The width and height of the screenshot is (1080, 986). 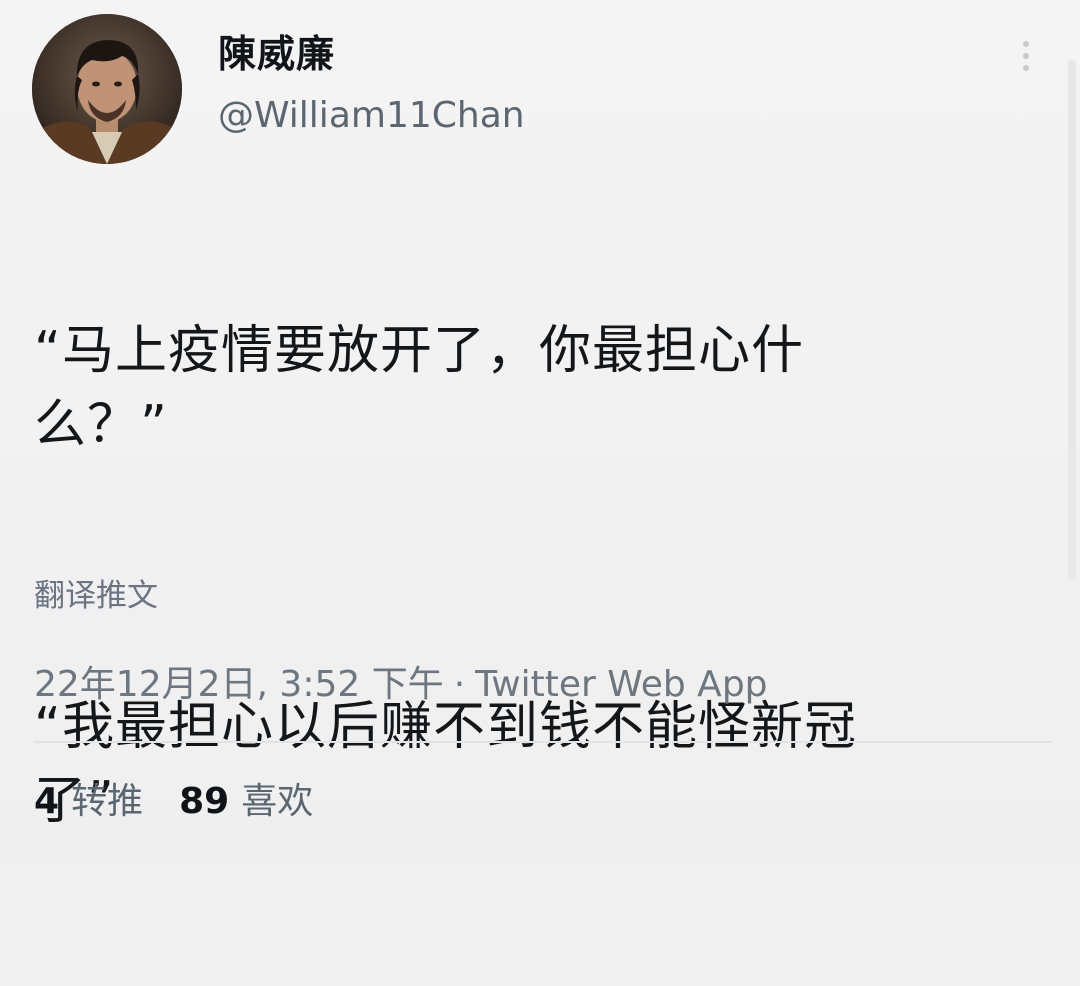 What do you see at coordinates (1072, 320) in the screenshot?
I see `scrollbar` at bounding box center [1072, 320].